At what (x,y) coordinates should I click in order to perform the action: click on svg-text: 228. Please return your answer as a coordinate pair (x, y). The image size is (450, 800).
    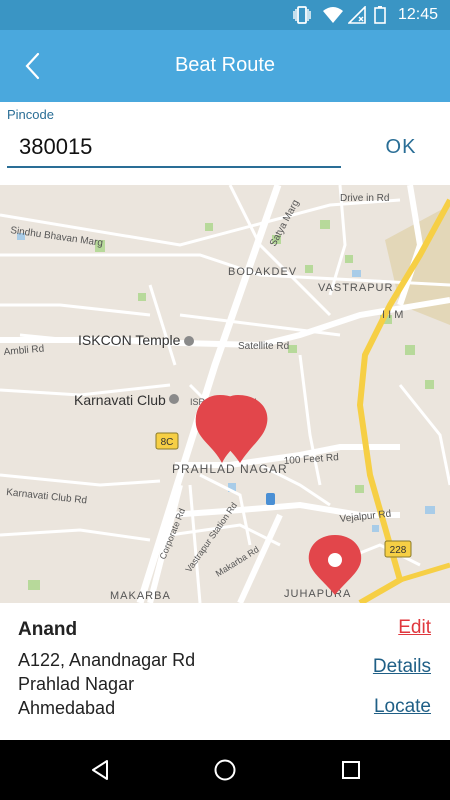
    Looking at the image, I should click on (398, 550).